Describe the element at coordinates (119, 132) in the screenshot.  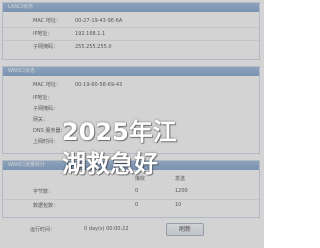
I see `overlay-text-line1: 2025年江` at that location.